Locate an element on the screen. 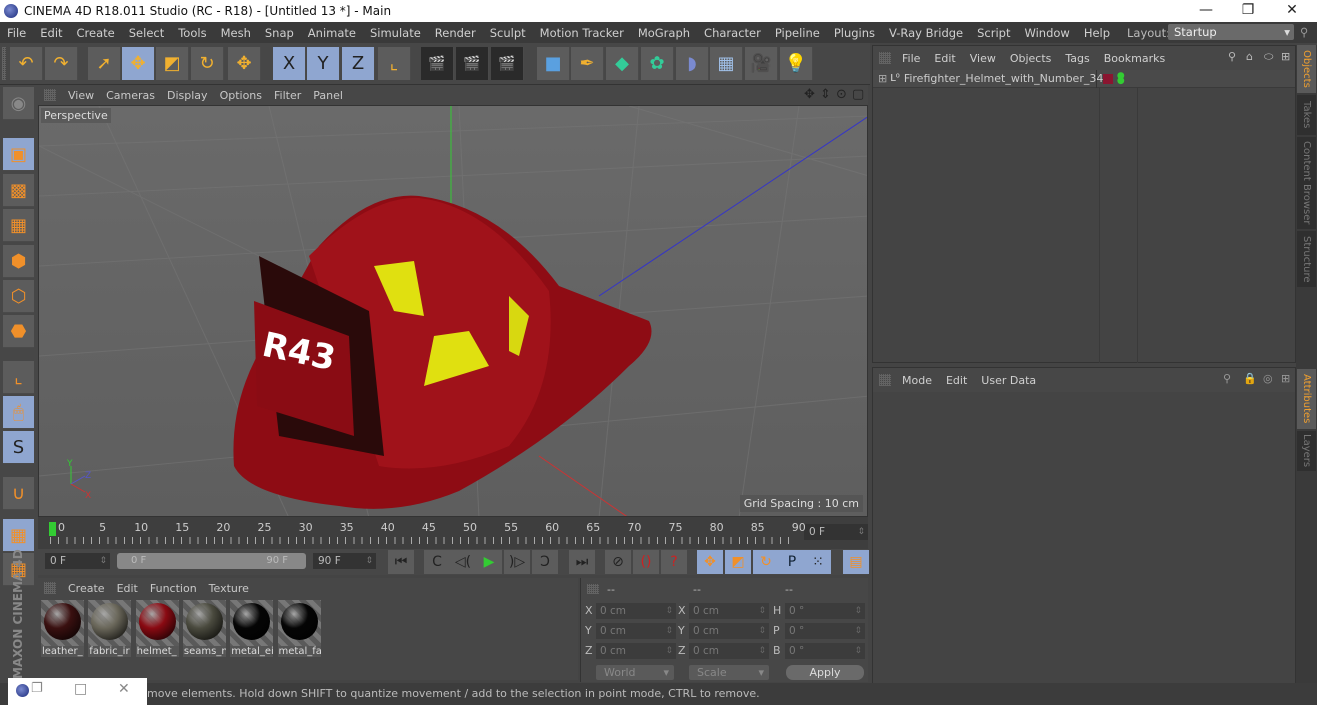 The height and width of the screenshot is (705, 1317). workplane-mode-icon: ▦ is located at coordinates (18, 225).